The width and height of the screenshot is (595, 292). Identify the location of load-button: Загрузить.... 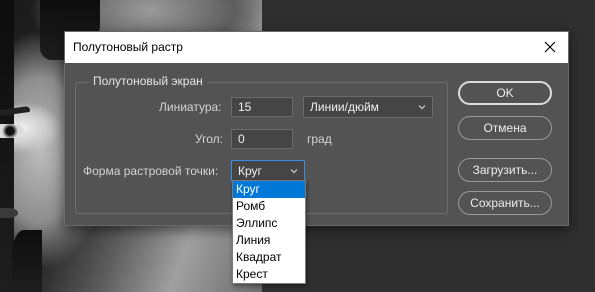
(505, 170).